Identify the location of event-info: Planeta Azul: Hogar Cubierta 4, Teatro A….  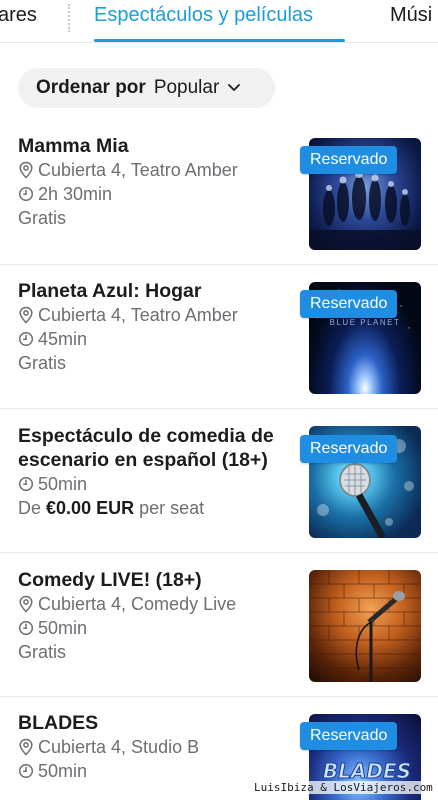
(153, 327).